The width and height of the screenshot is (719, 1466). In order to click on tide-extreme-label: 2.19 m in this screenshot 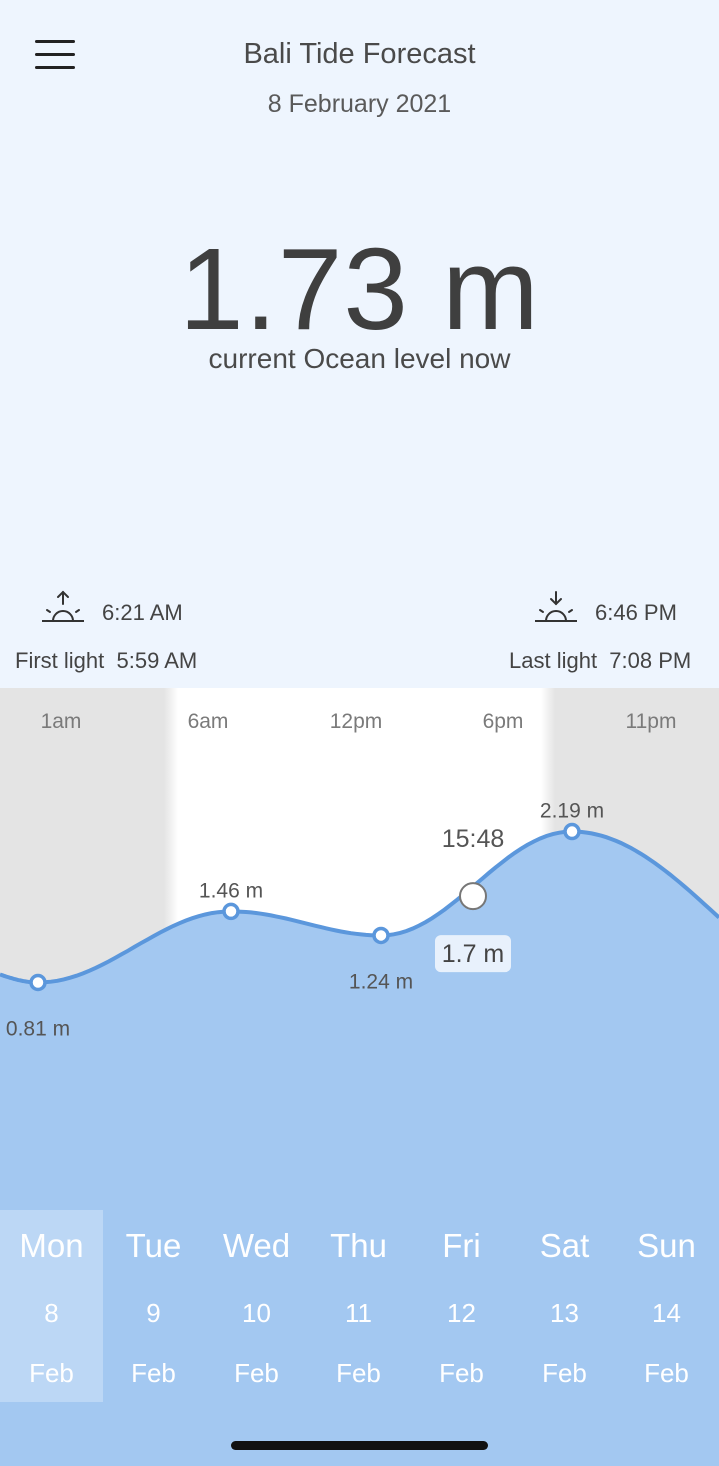, I will do `click(572, 811)`.